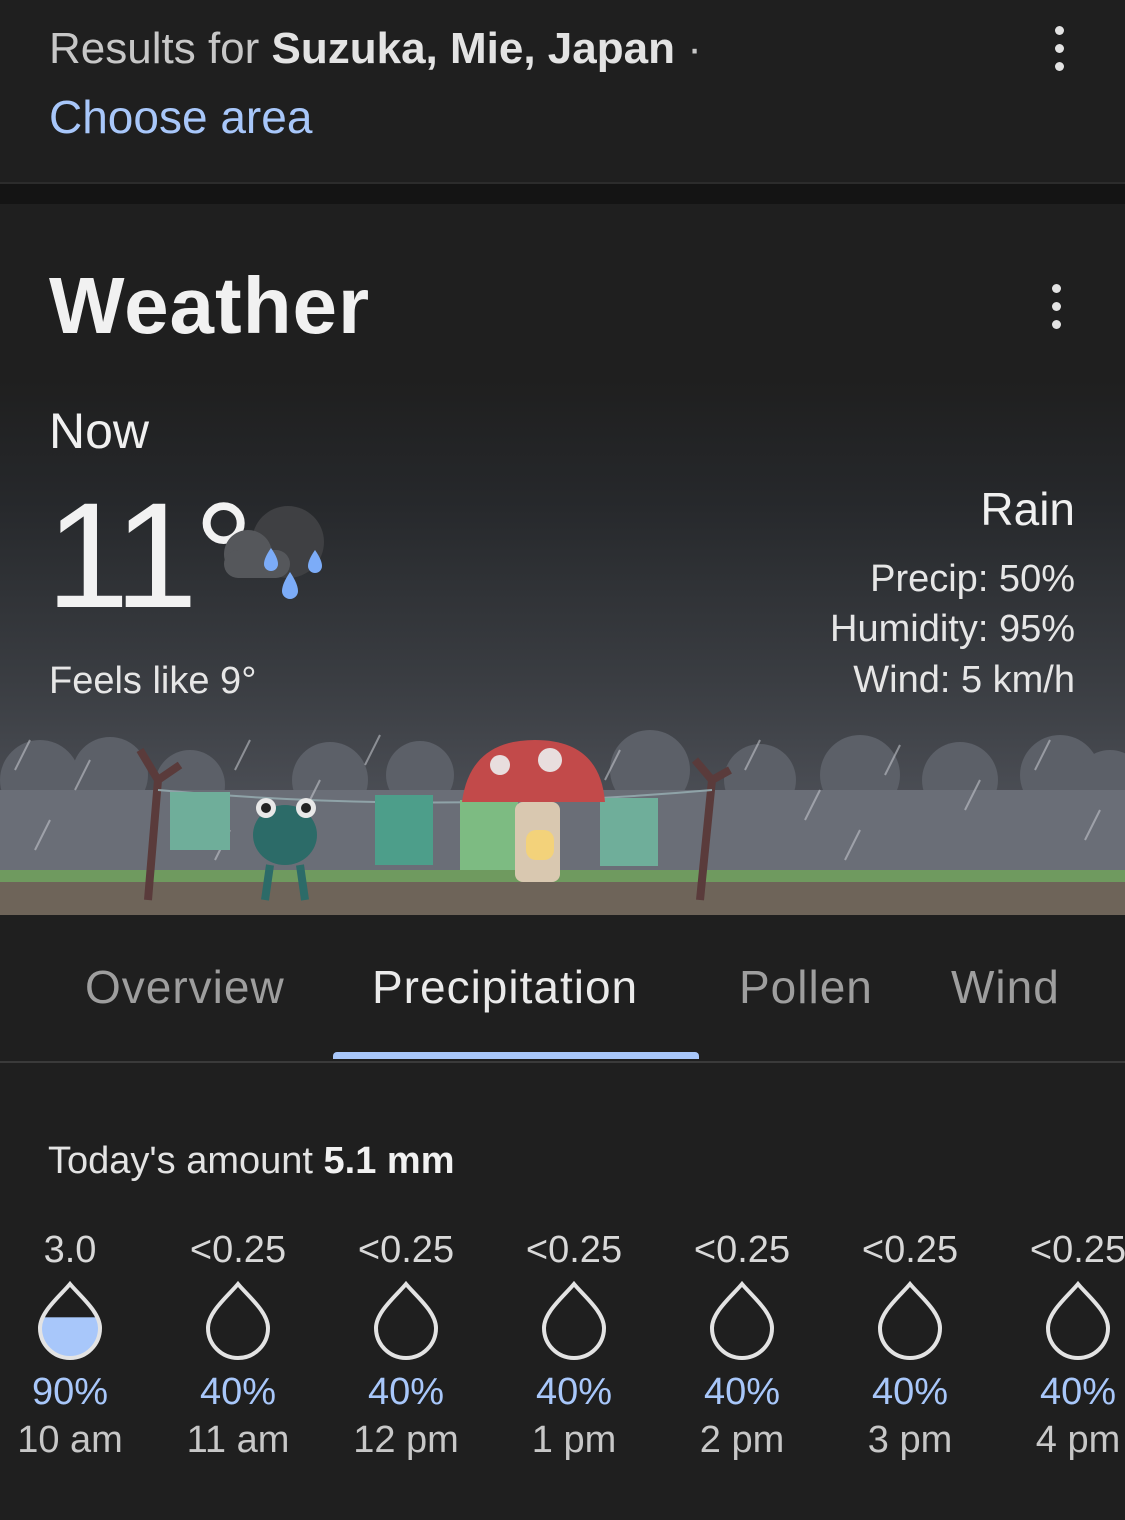  What do you see at coordinates (186, 1161) in the screenshot?
I see `amount-label: Today's amount` at bounding box center [186, 1161].